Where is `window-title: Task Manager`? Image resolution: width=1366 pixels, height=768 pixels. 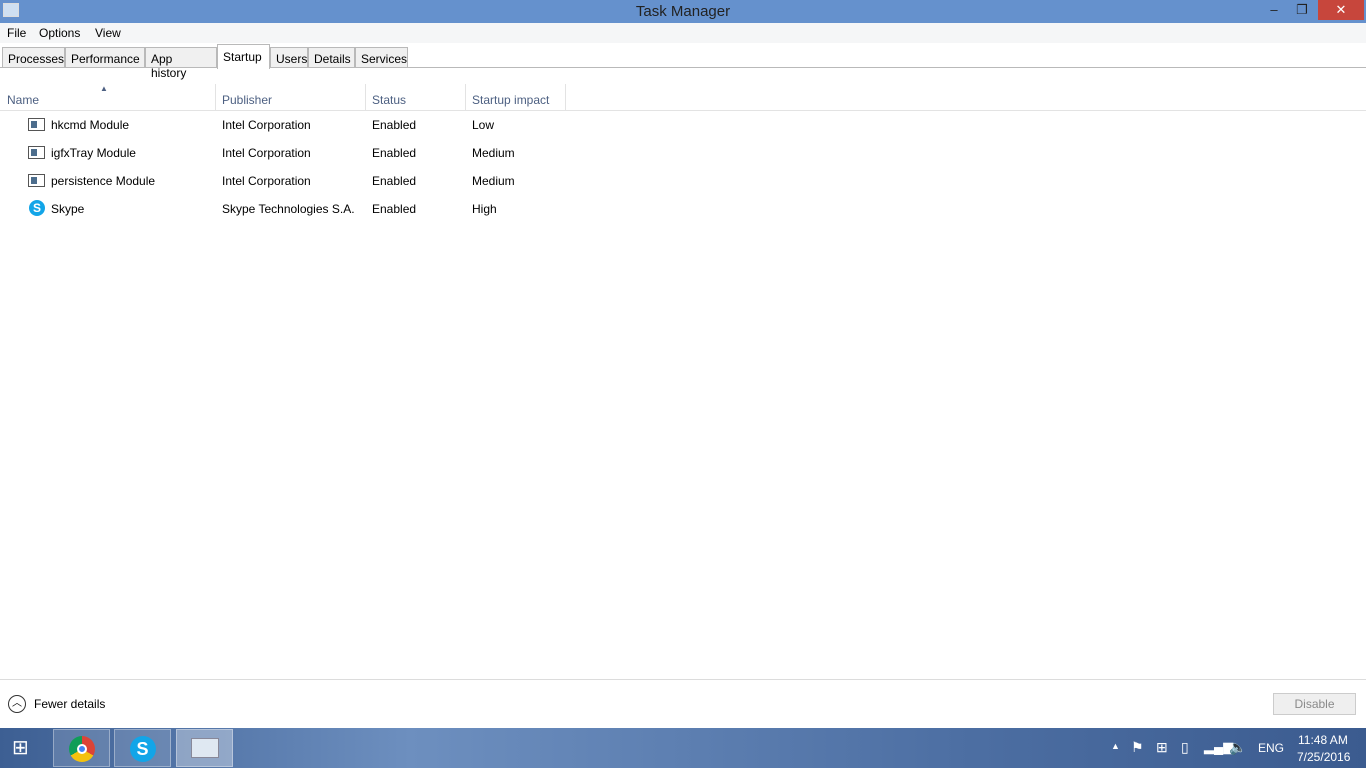 window-title: Task Manager is located at coordinates (683, 11).